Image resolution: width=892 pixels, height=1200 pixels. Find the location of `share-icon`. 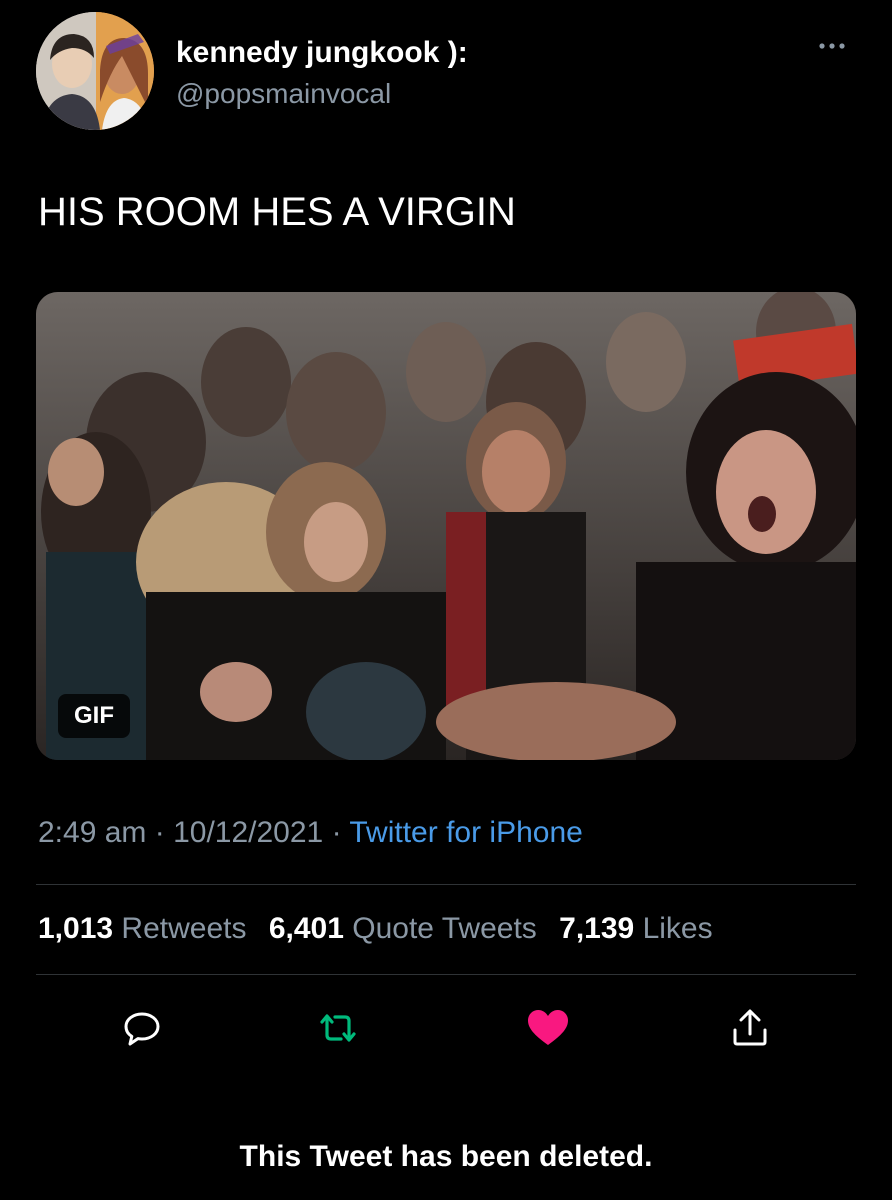

share-icon is located at coordinates (750, 1028).